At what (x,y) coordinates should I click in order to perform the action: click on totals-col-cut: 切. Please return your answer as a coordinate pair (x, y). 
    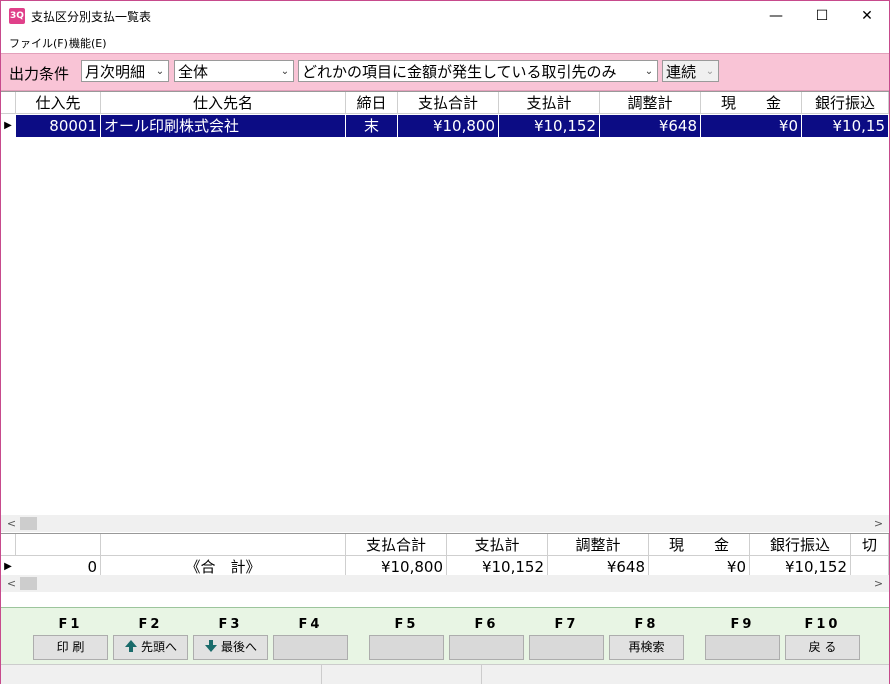
    Looking at the image, I should click on (870, 545).